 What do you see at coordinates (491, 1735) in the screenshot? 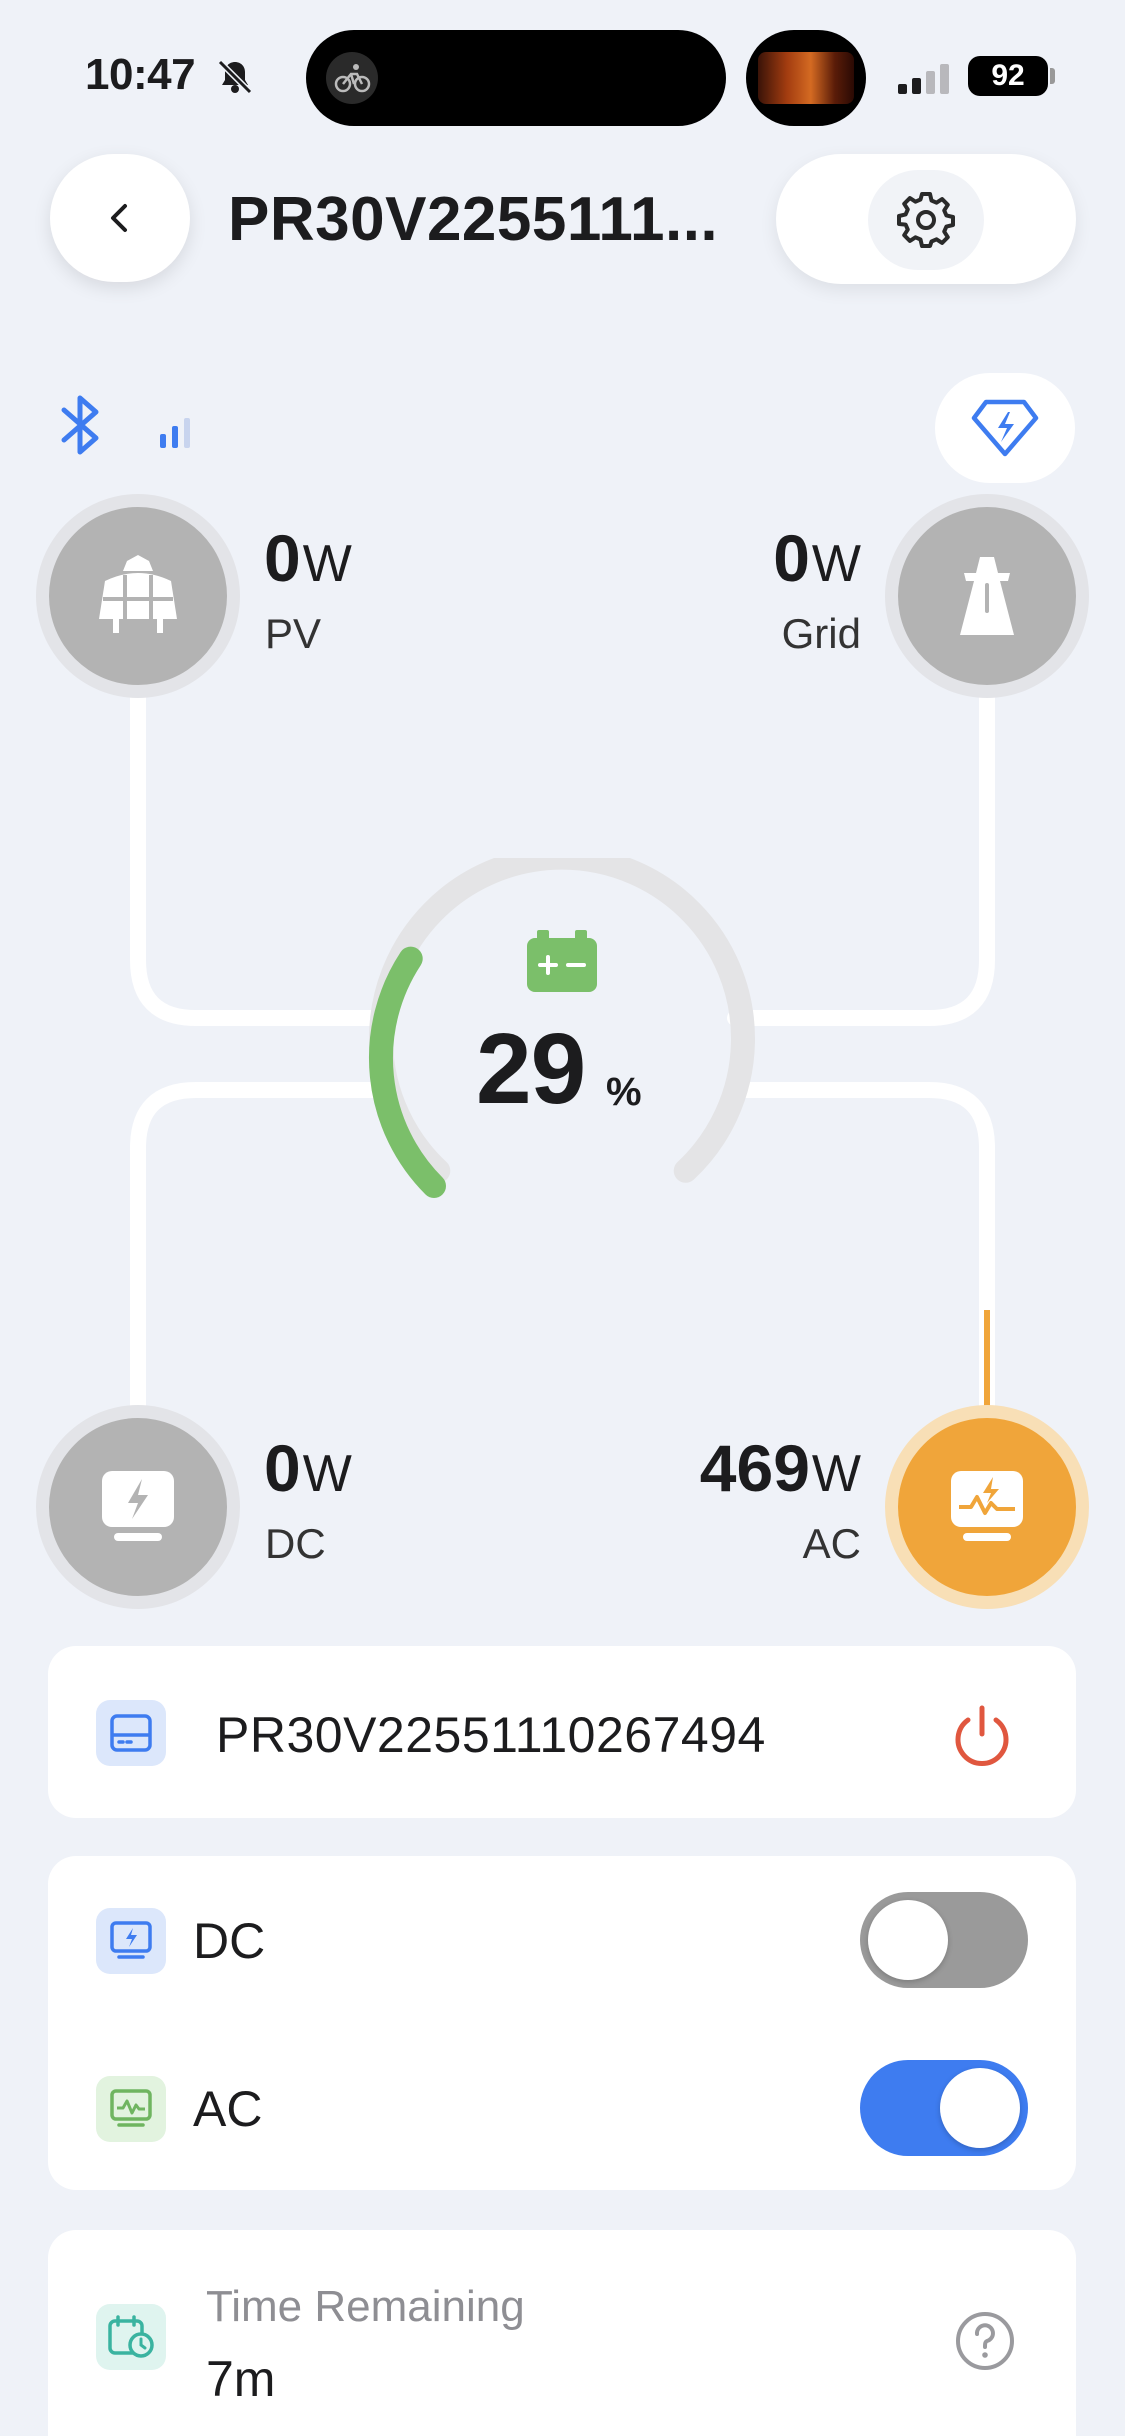
I see `device-name: PR30V22551110267494` at bounding box center [491, 1735].